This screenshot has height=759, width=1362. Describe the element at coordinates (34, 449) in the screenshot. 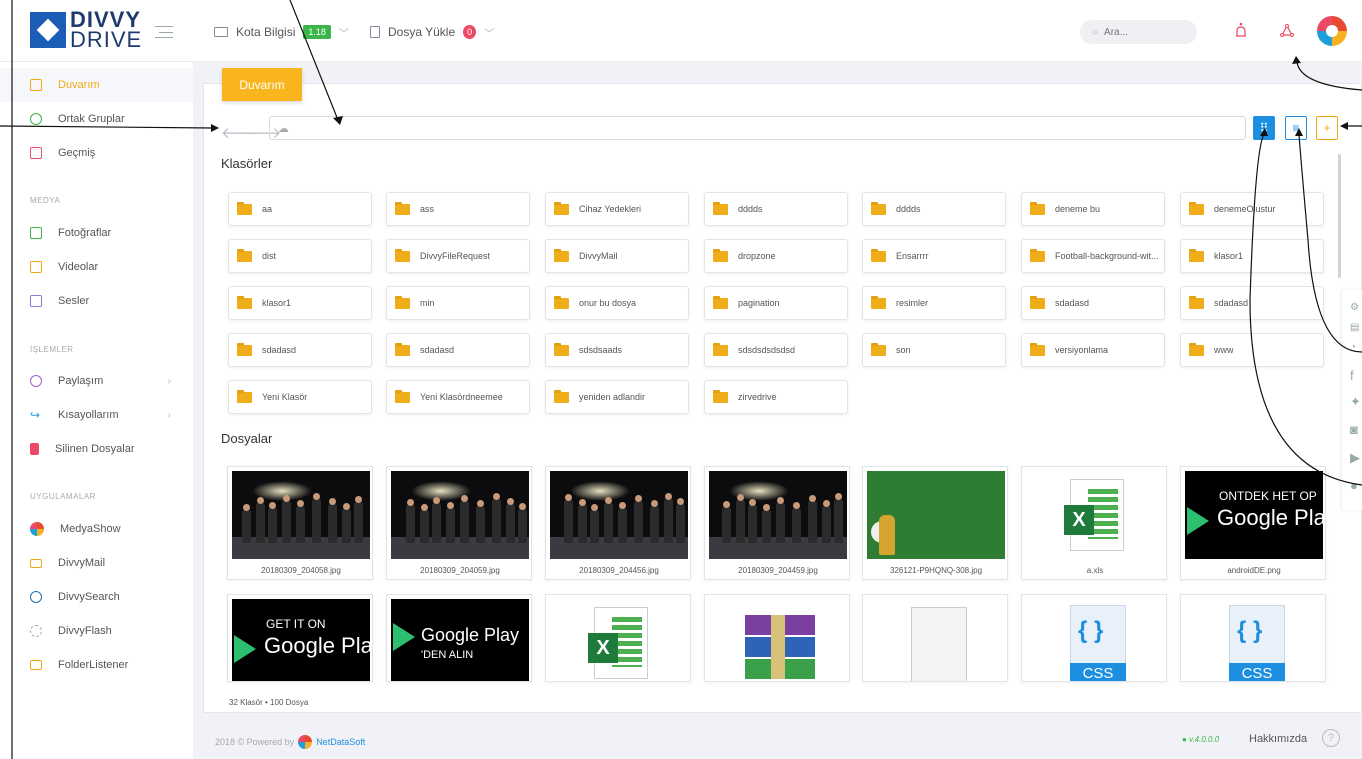

I see `trash-icon` at that location.